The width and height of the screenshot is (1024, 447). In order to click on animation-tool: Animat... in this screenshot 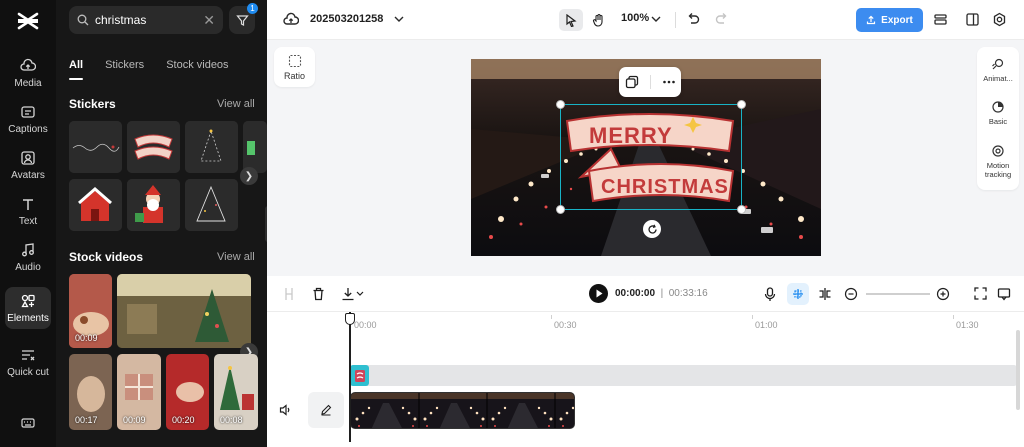, I will do `click(998, 70)`.